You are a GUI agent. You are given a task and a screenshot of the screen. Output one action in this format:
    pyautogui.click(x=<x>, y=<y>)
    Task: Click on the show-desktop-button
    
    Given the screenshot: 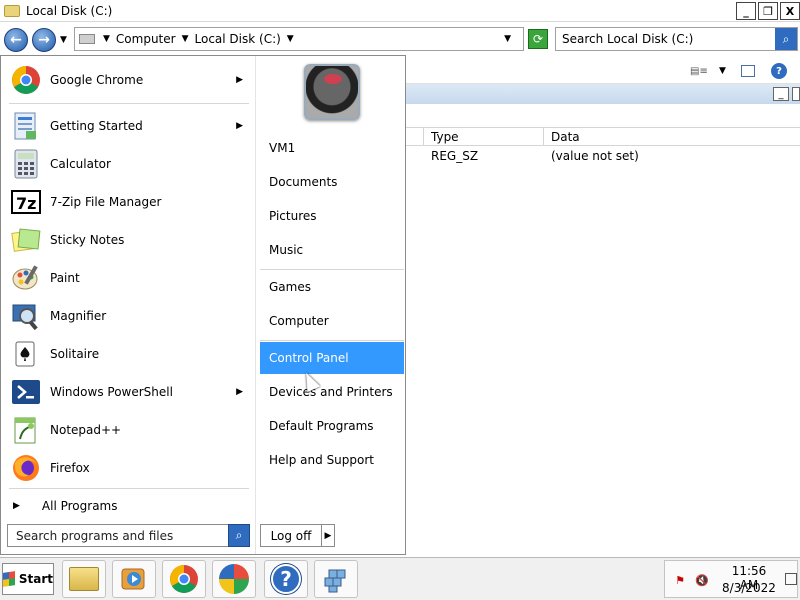 What is the action you would take?
    pyautogui.click(x=791, y=579)
    